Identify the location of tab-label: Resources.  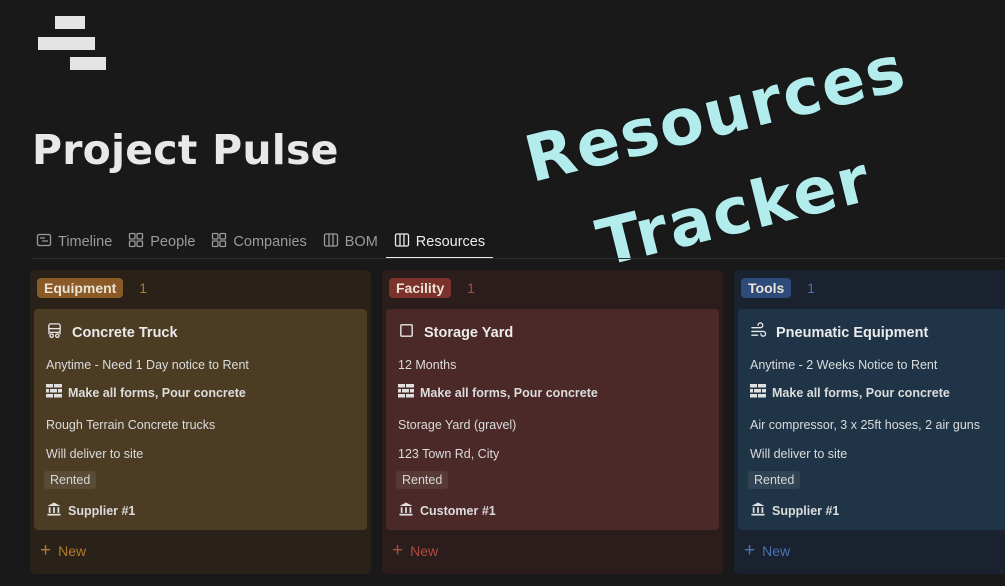
(450, 242).